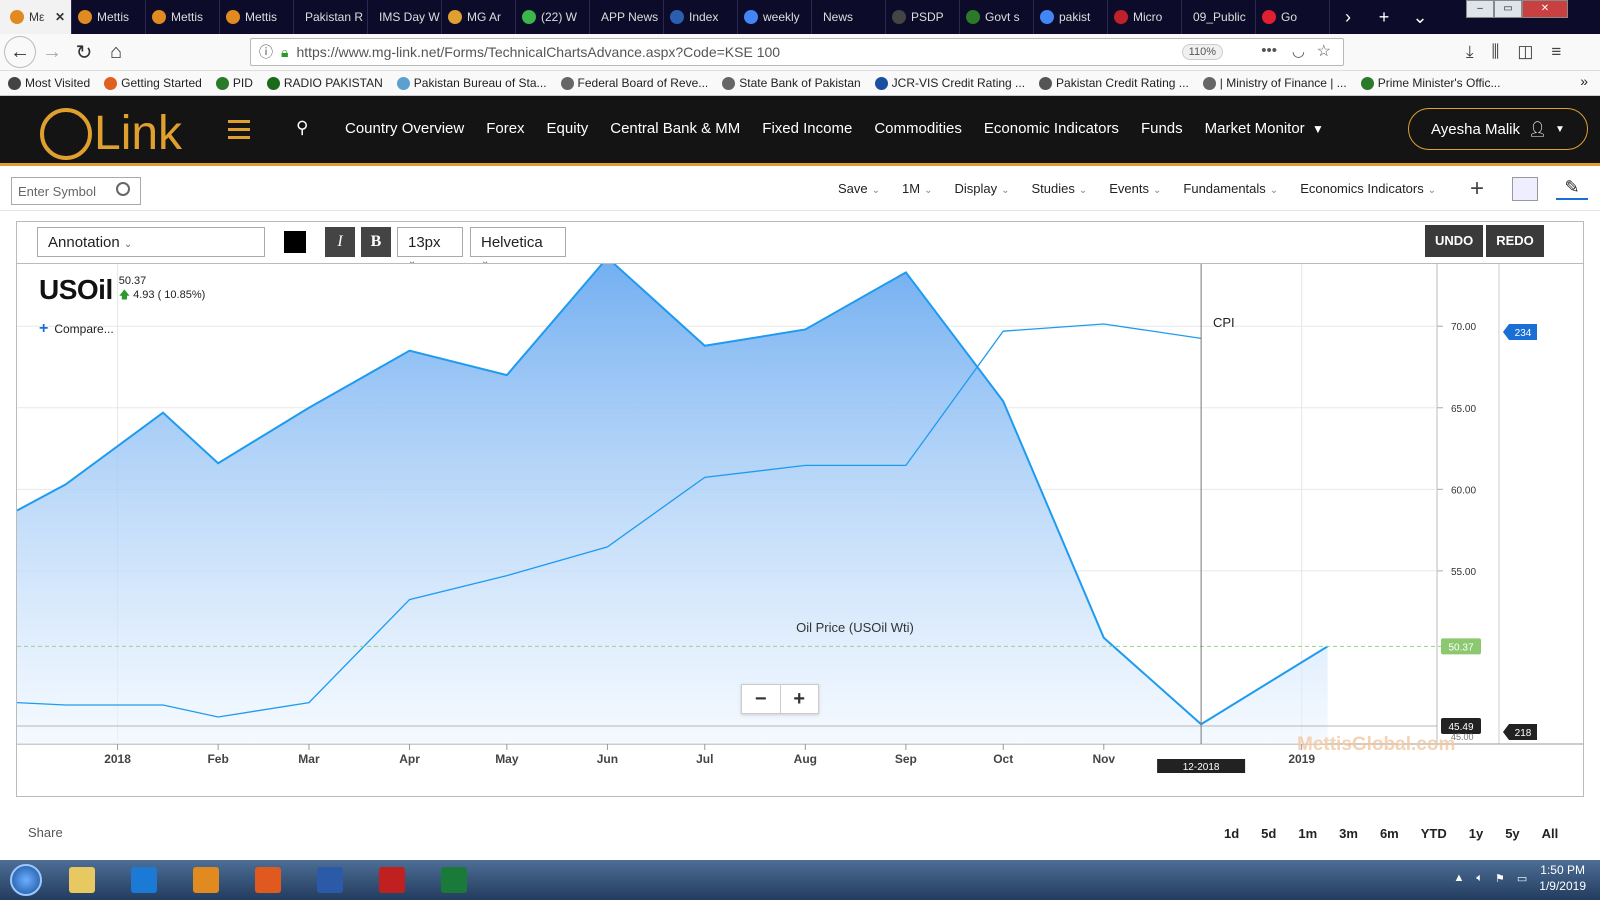 The width and height of the screenshot is (1600, 900). Describe the element at coordinates (1145, 17) in the screenshot. I see `browser-tab: Micro` at that location.